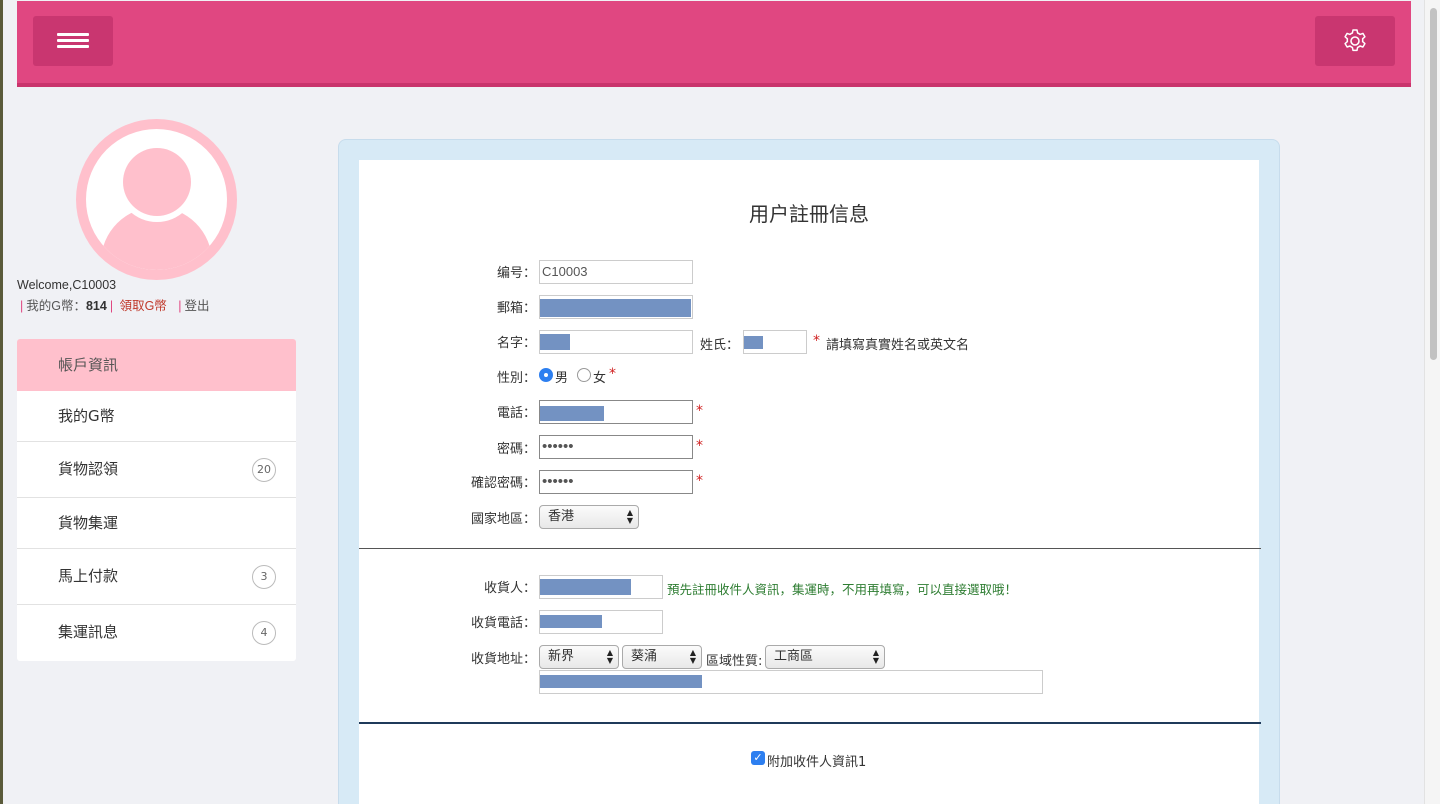 This screenshot has height=804, width=1440. I want to click on receiver-note: 預先註冊收件人資訊，集運時，不用再填寫，可以直接選取哦！, so click(842, 589).